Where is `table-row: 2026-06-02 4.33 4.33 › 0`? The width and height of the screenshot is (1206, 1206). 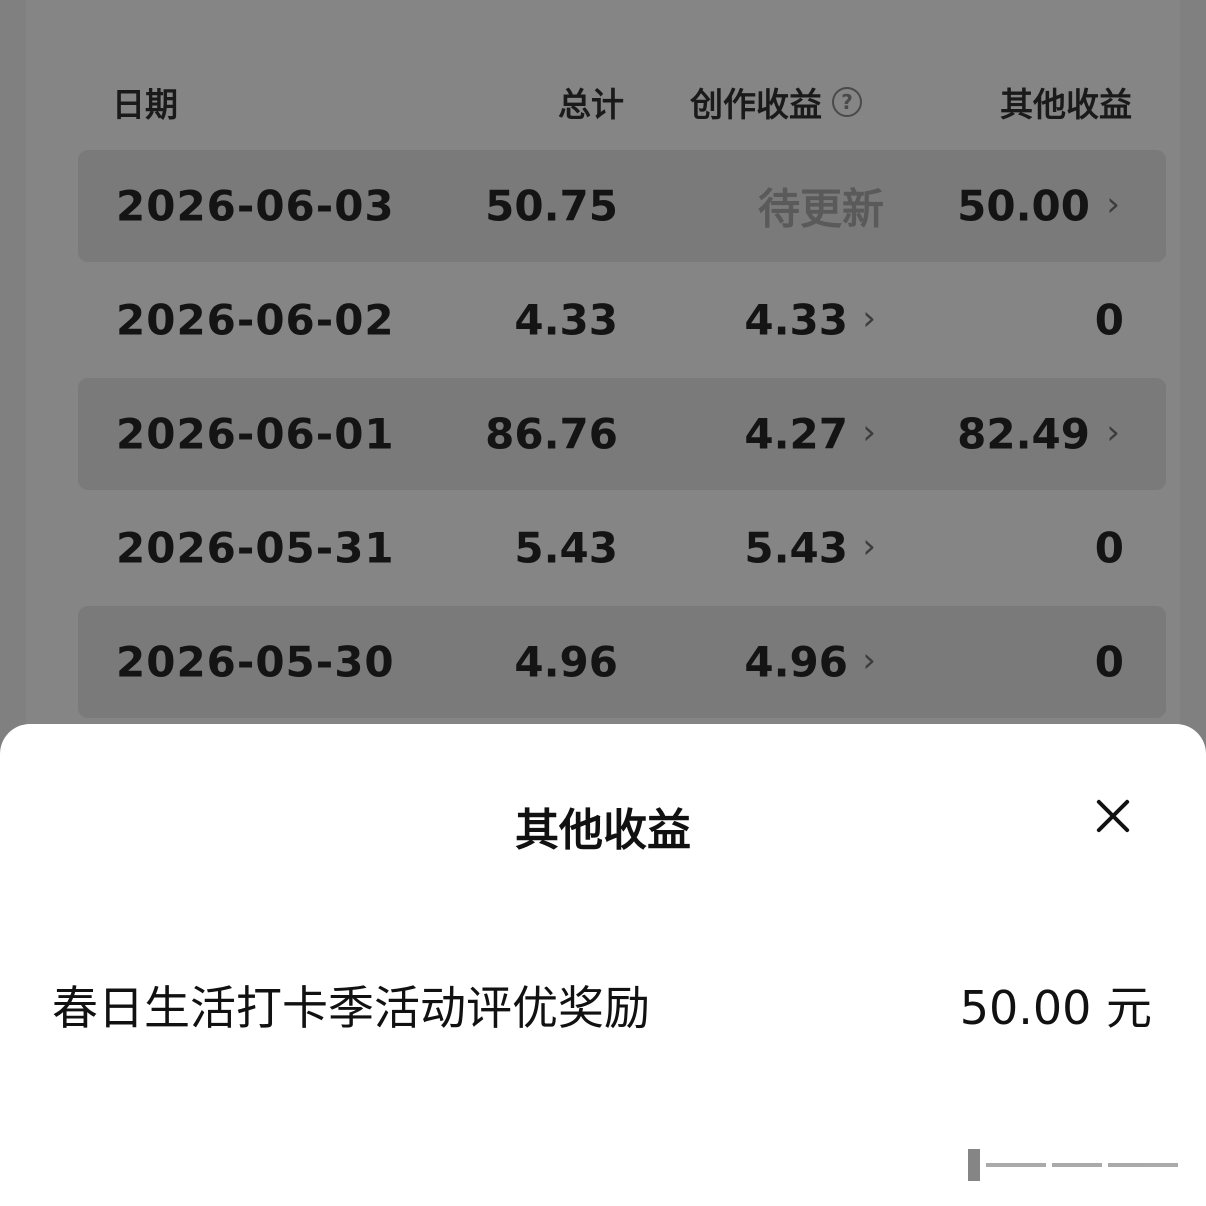 table-row: 2026-06-02 4.33 4.33 › 0 is located at coordinates (622, 320).